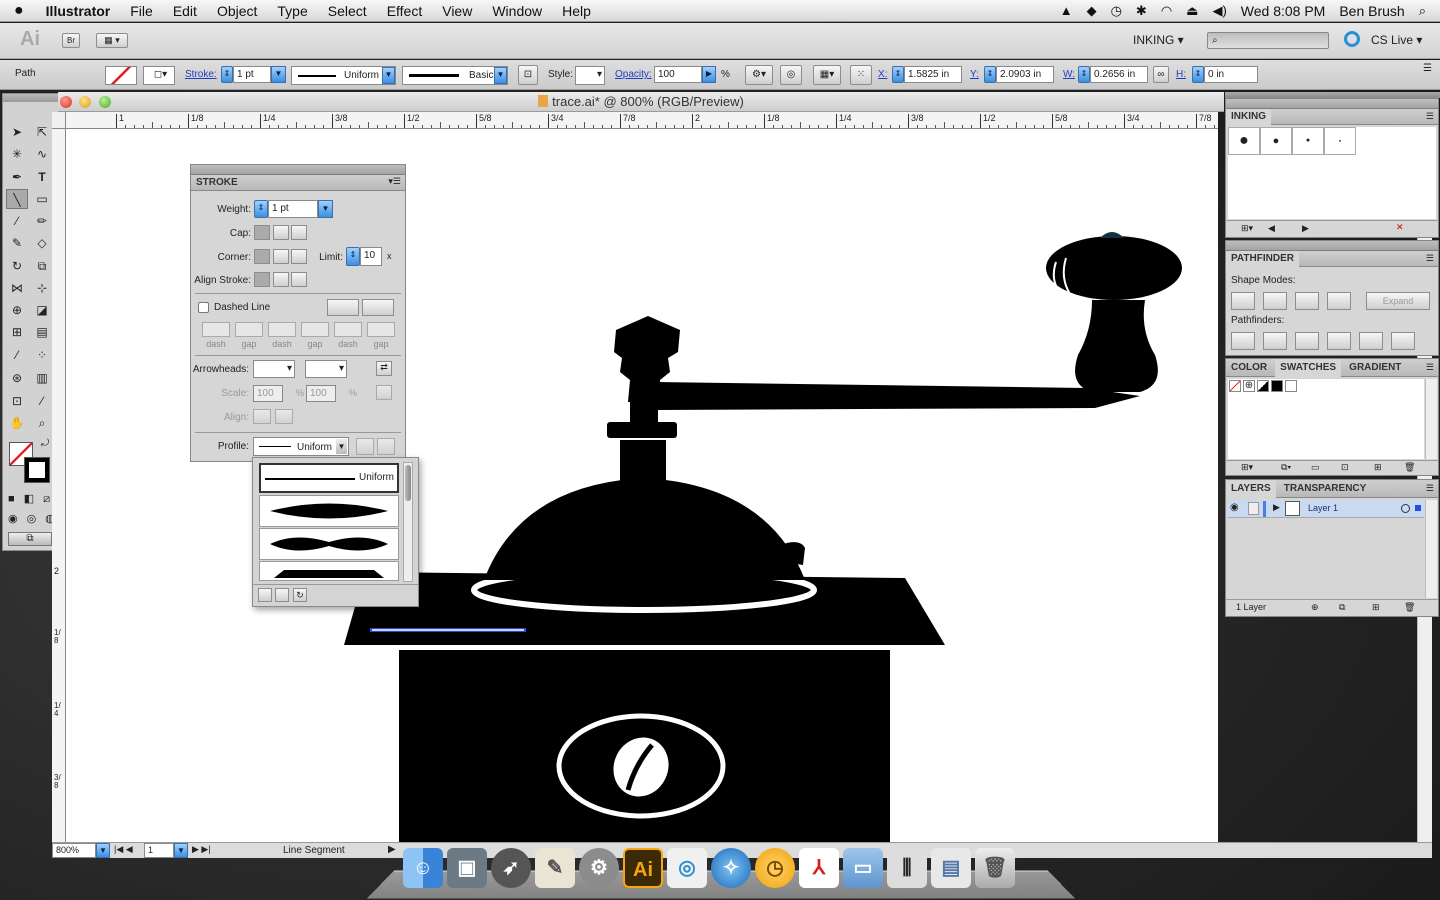  Describe the element at coordinates (1291, 386) in the screenshot. I see `swatch-white` at that location.